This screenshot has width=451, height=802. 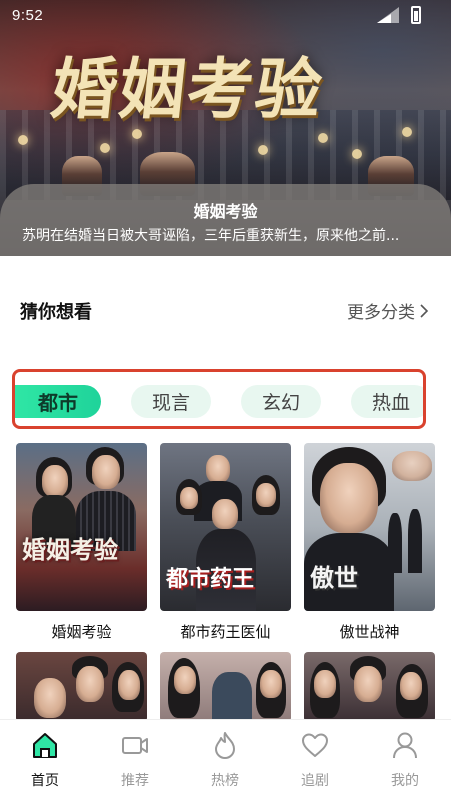 What do you see at coordinates (135, 760) in the screenshot?
I see `nav-recommend: 推荐` at bounding box center [135, 760].